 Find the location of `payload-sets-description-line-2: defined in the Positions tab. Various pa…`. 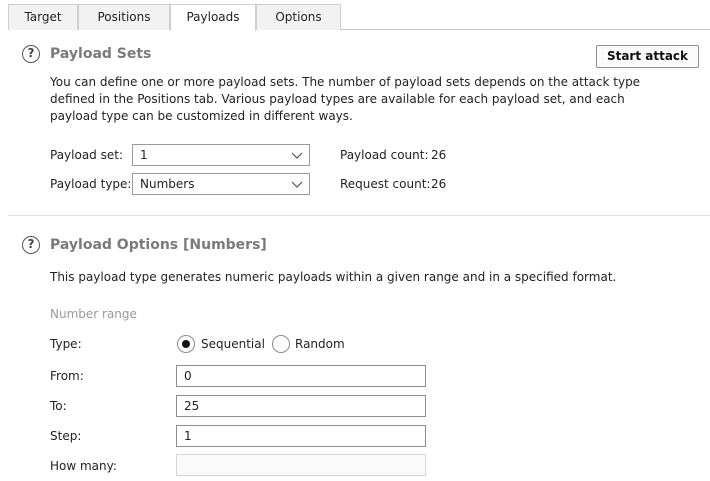

payload-sets-description-line-2: defined in the Positions tab. Various pa… is located at coordinates (337, 99).